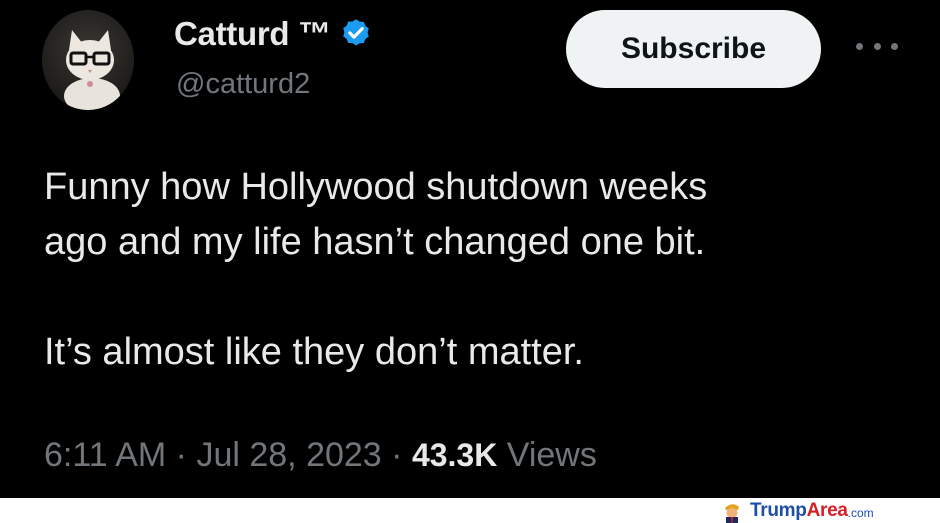 The height and width of the screenshot is (523, 940). I want to click on subscribe-button: Subscribe, so click(693, 49).